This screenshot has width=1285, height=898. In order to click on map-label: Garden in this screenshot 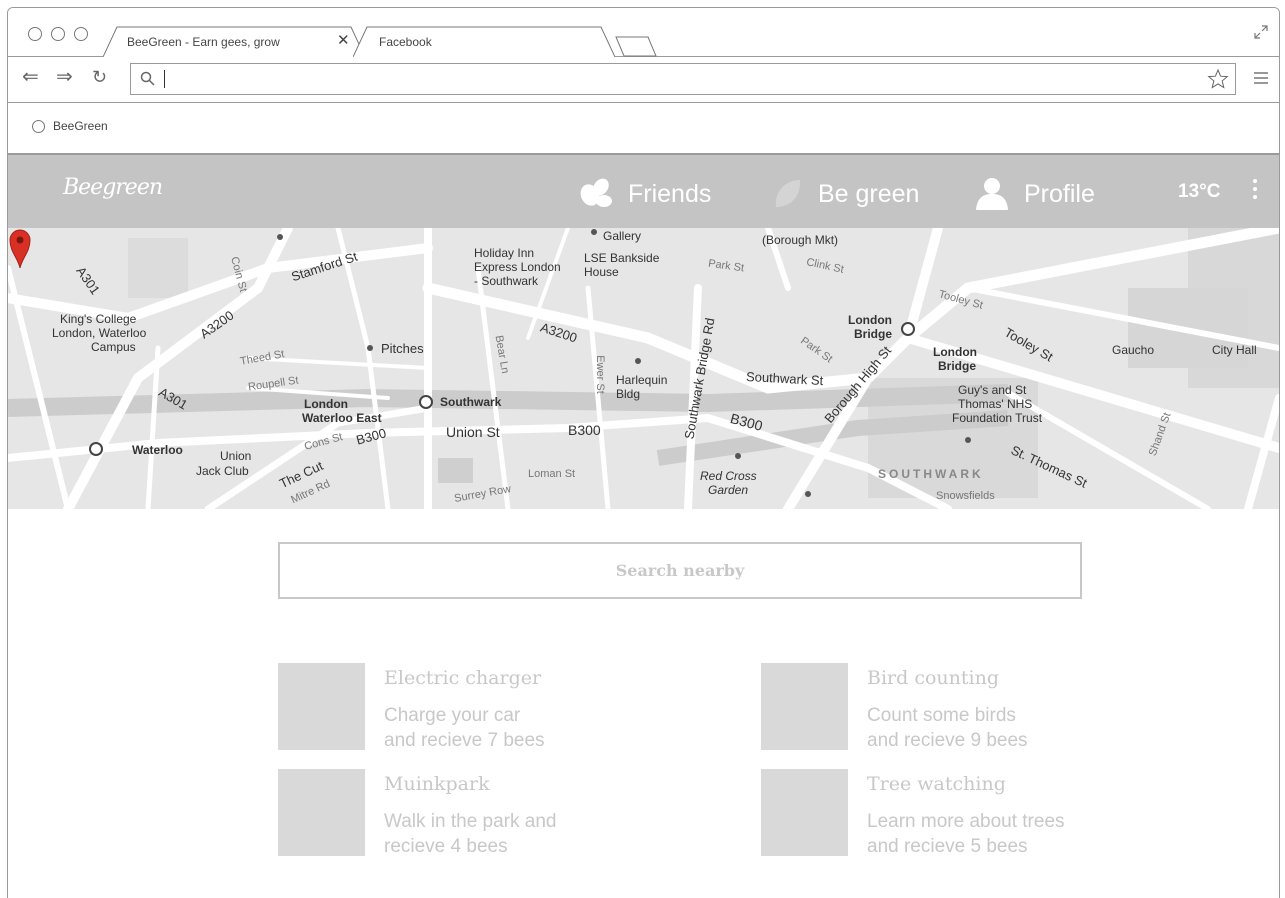, I will do `click(728, 490)`.